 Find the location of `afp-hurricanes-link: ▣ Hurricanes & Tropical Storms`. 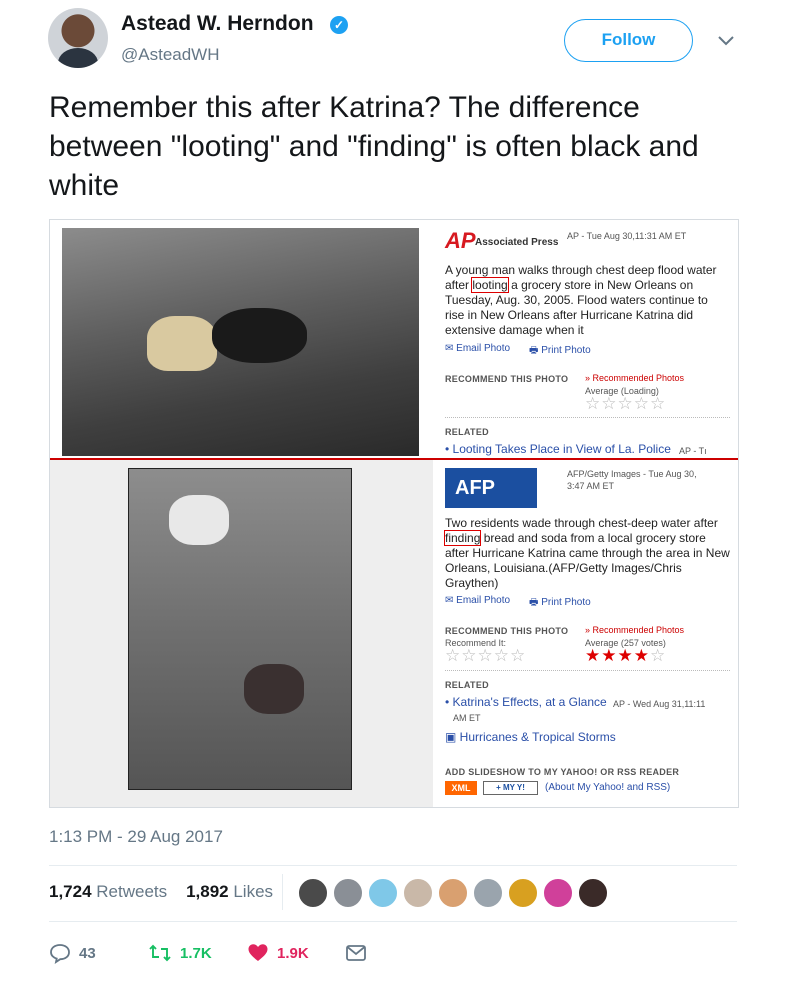

afp-hurricanes-link: ▣ Hurricanes & Tropical Storms is located at coordinates (530, 737).